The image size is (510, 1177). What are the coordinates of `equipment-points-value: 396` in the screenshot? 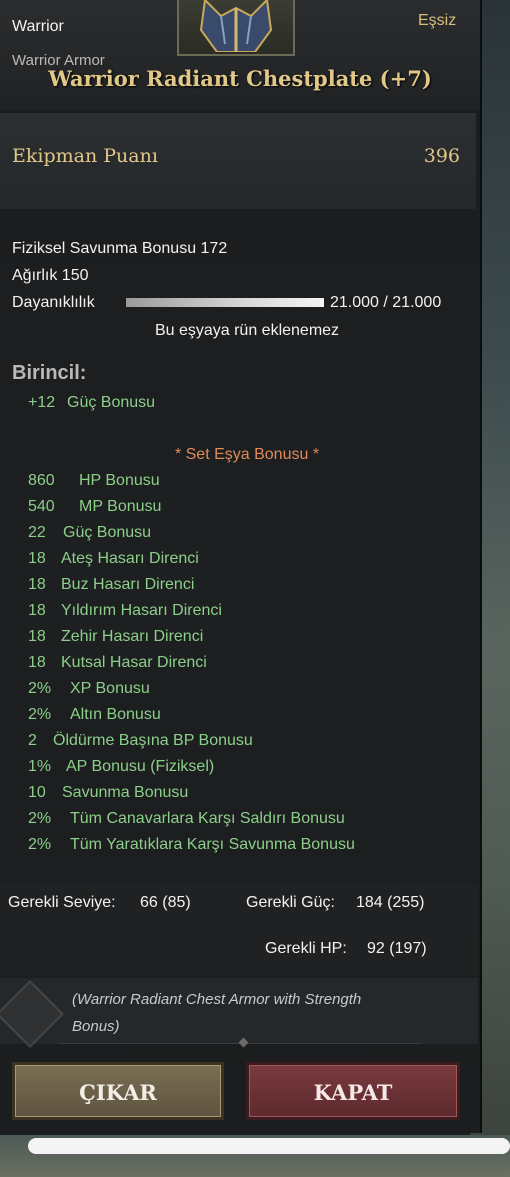 It's located at (441, 156).